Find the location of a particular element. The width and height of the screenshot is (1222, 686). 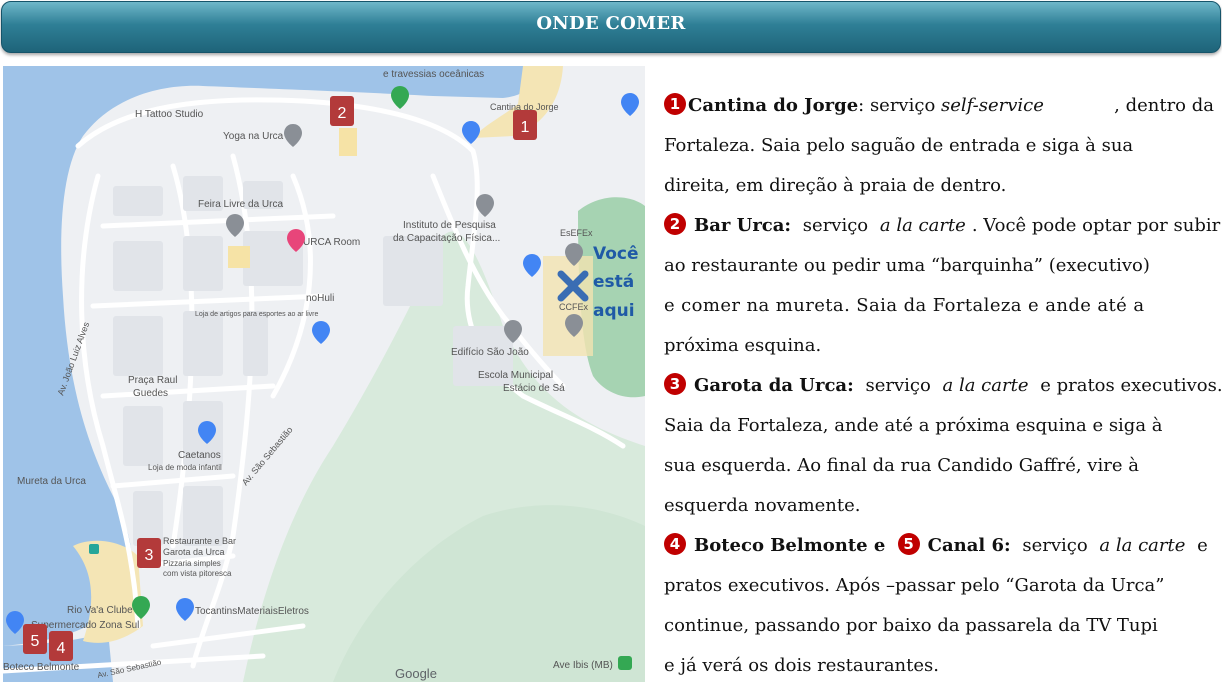

you-are-here-label-3: aqui is located at coordinates (614, 311).